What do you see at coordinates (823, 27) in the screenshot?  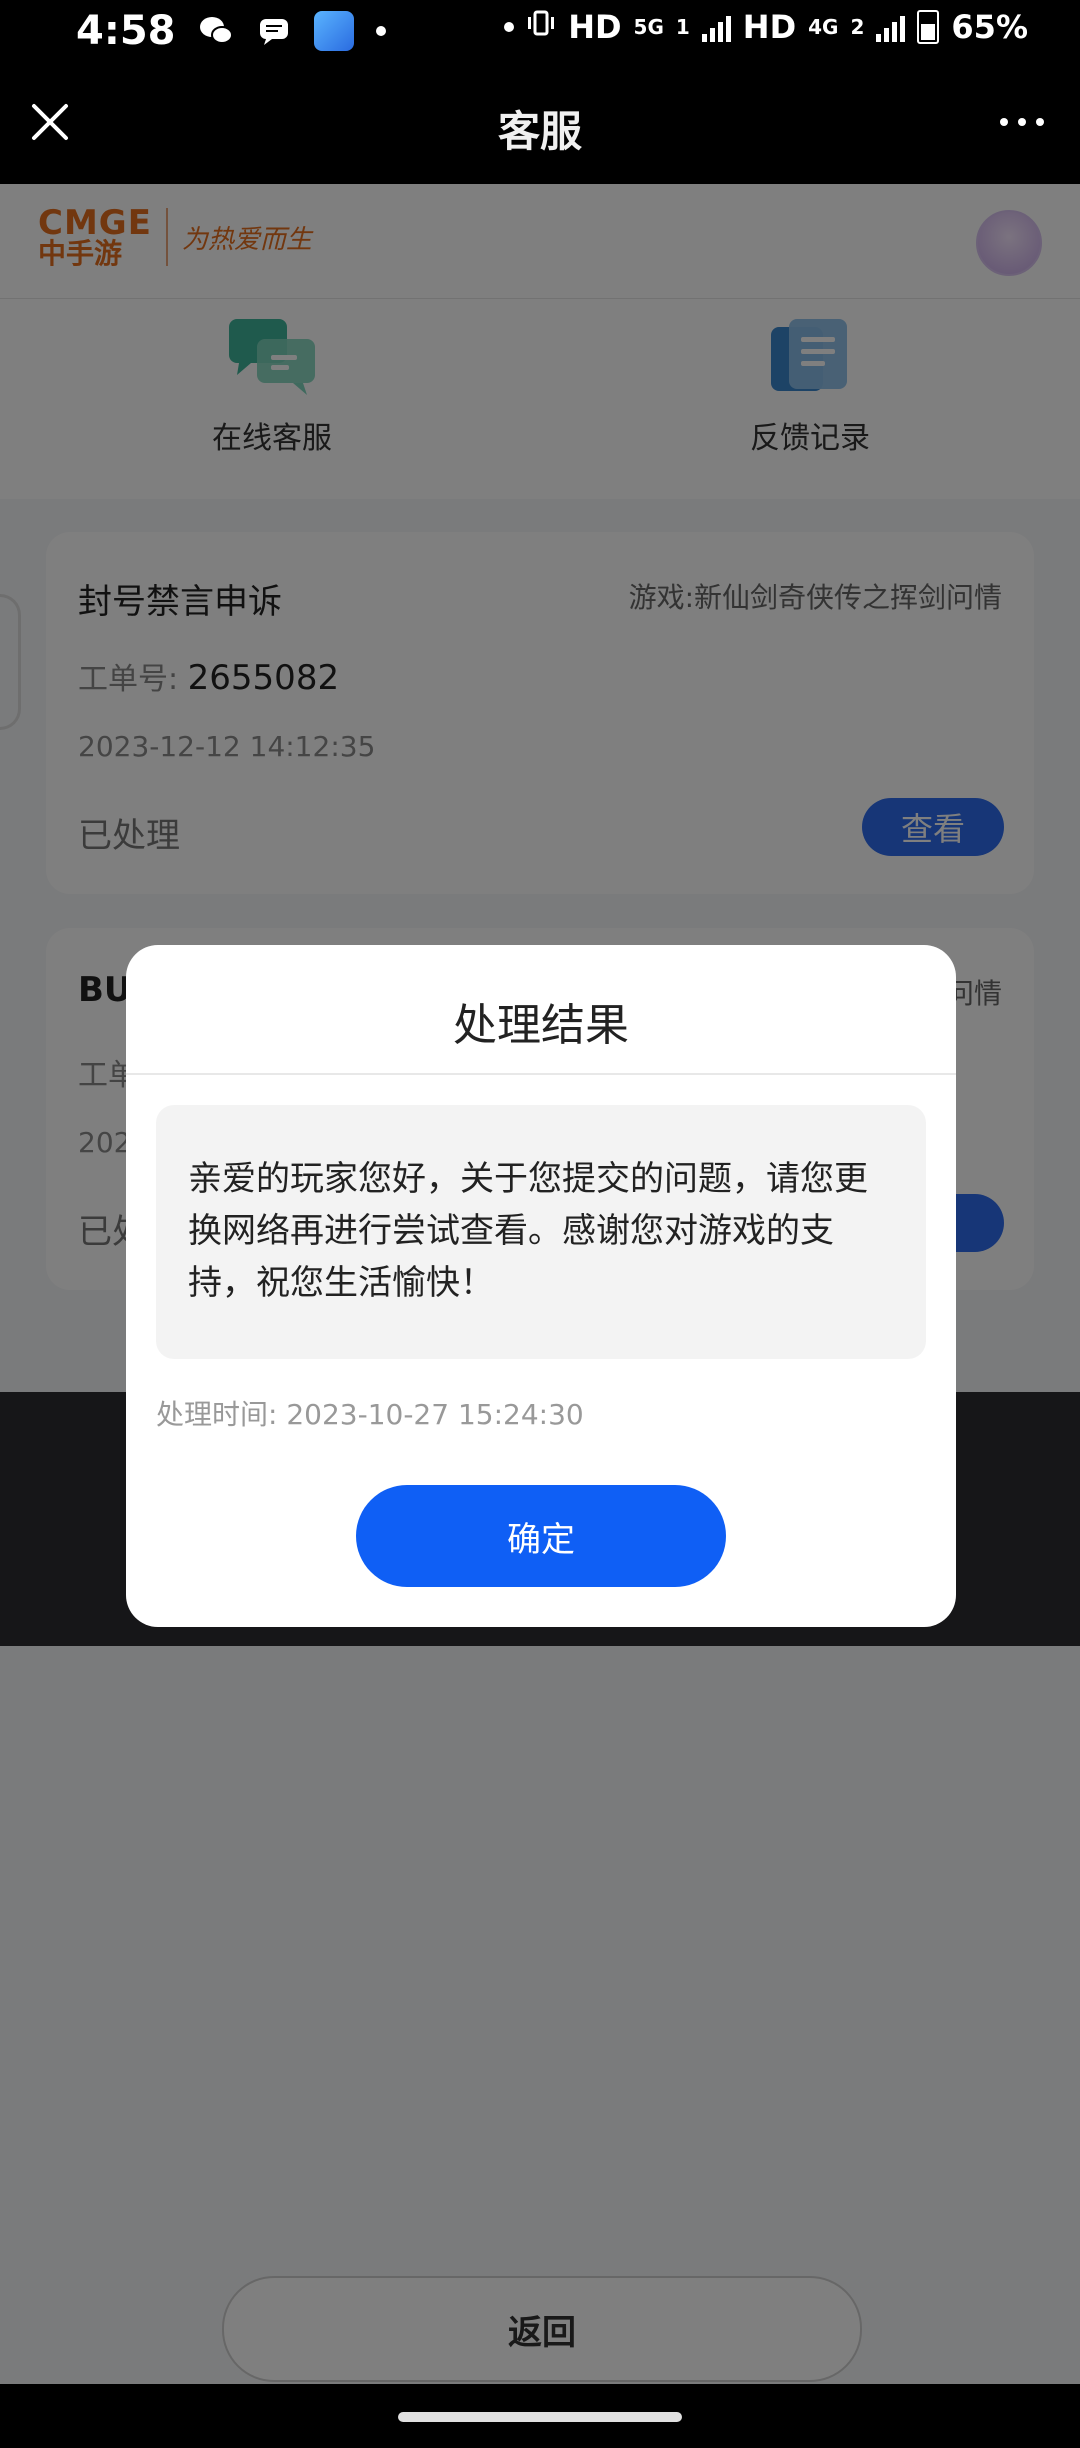 I see `network-4g-label: 4G` at bounding box center [823, 27].